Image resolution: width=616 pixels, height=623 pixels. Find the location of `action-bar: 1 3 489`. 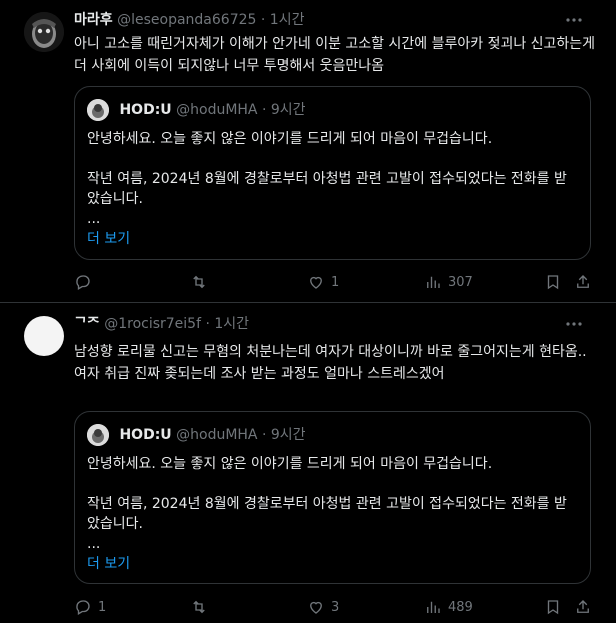

action-bar: 1 3 489 is located at coordinates (334, 607).